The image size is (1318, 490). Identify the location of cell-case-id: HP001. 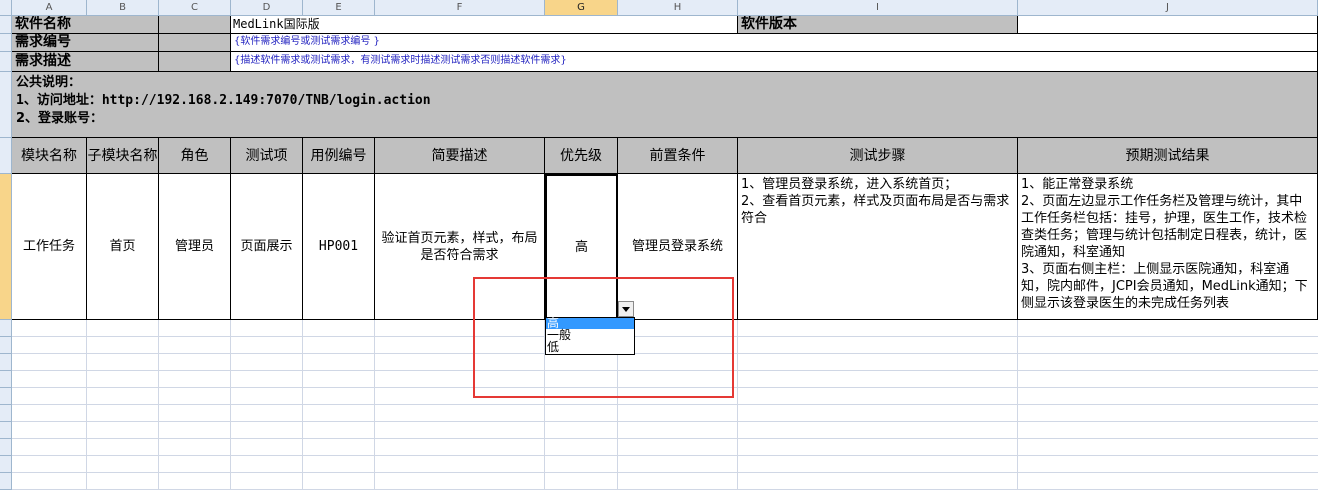
(339, 247).